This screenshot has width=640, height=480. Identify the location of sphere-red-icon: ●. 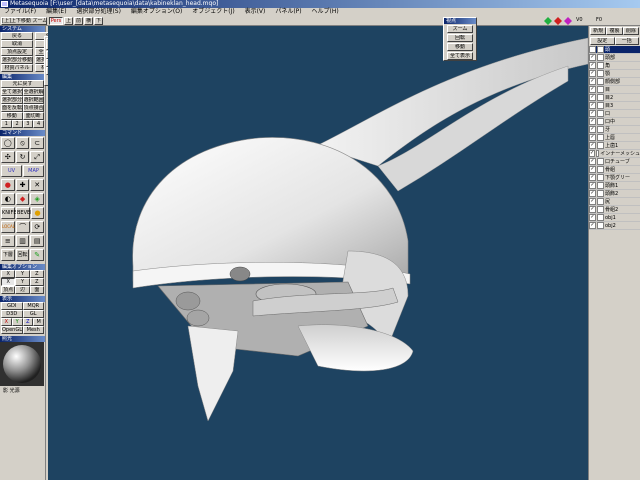
(8, 185).